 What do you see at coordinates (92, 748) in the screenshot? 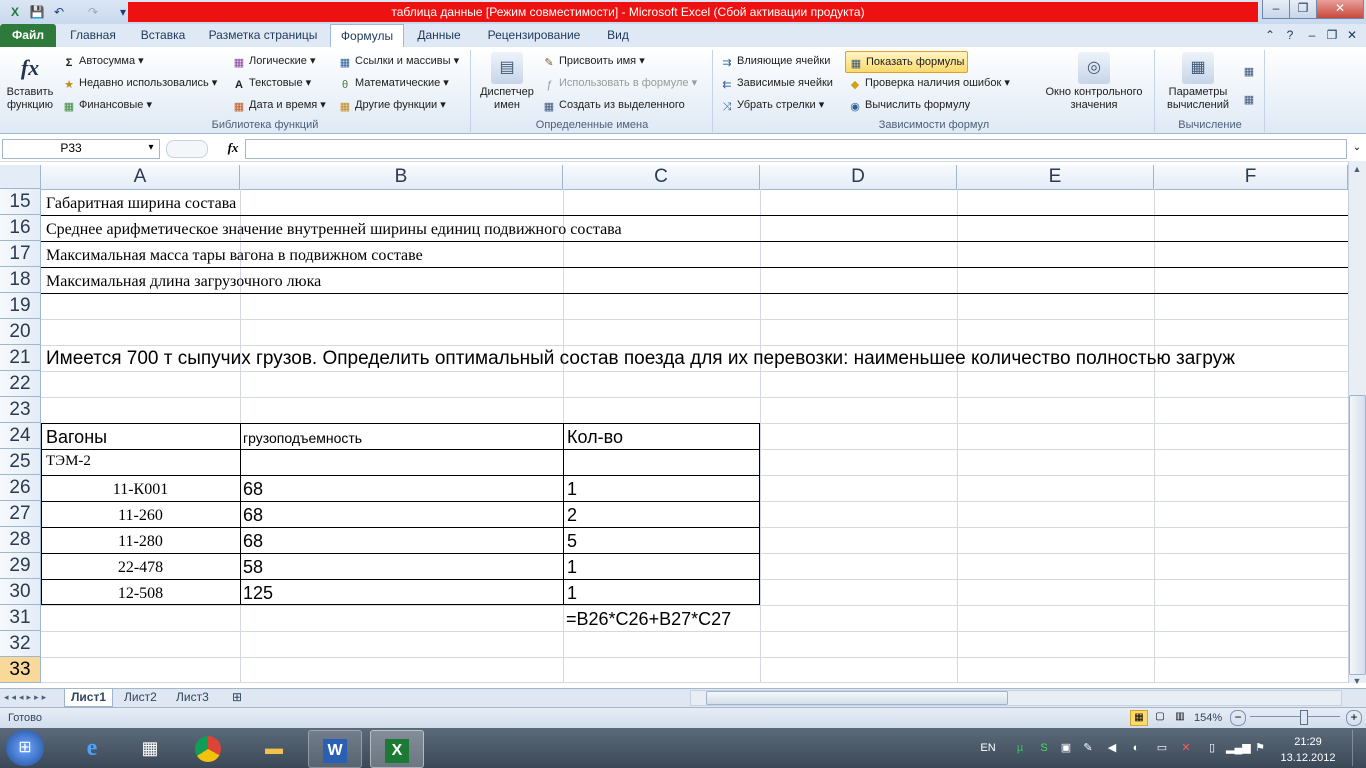
I see `ie-icon: e` at bounding box center [92, 748].